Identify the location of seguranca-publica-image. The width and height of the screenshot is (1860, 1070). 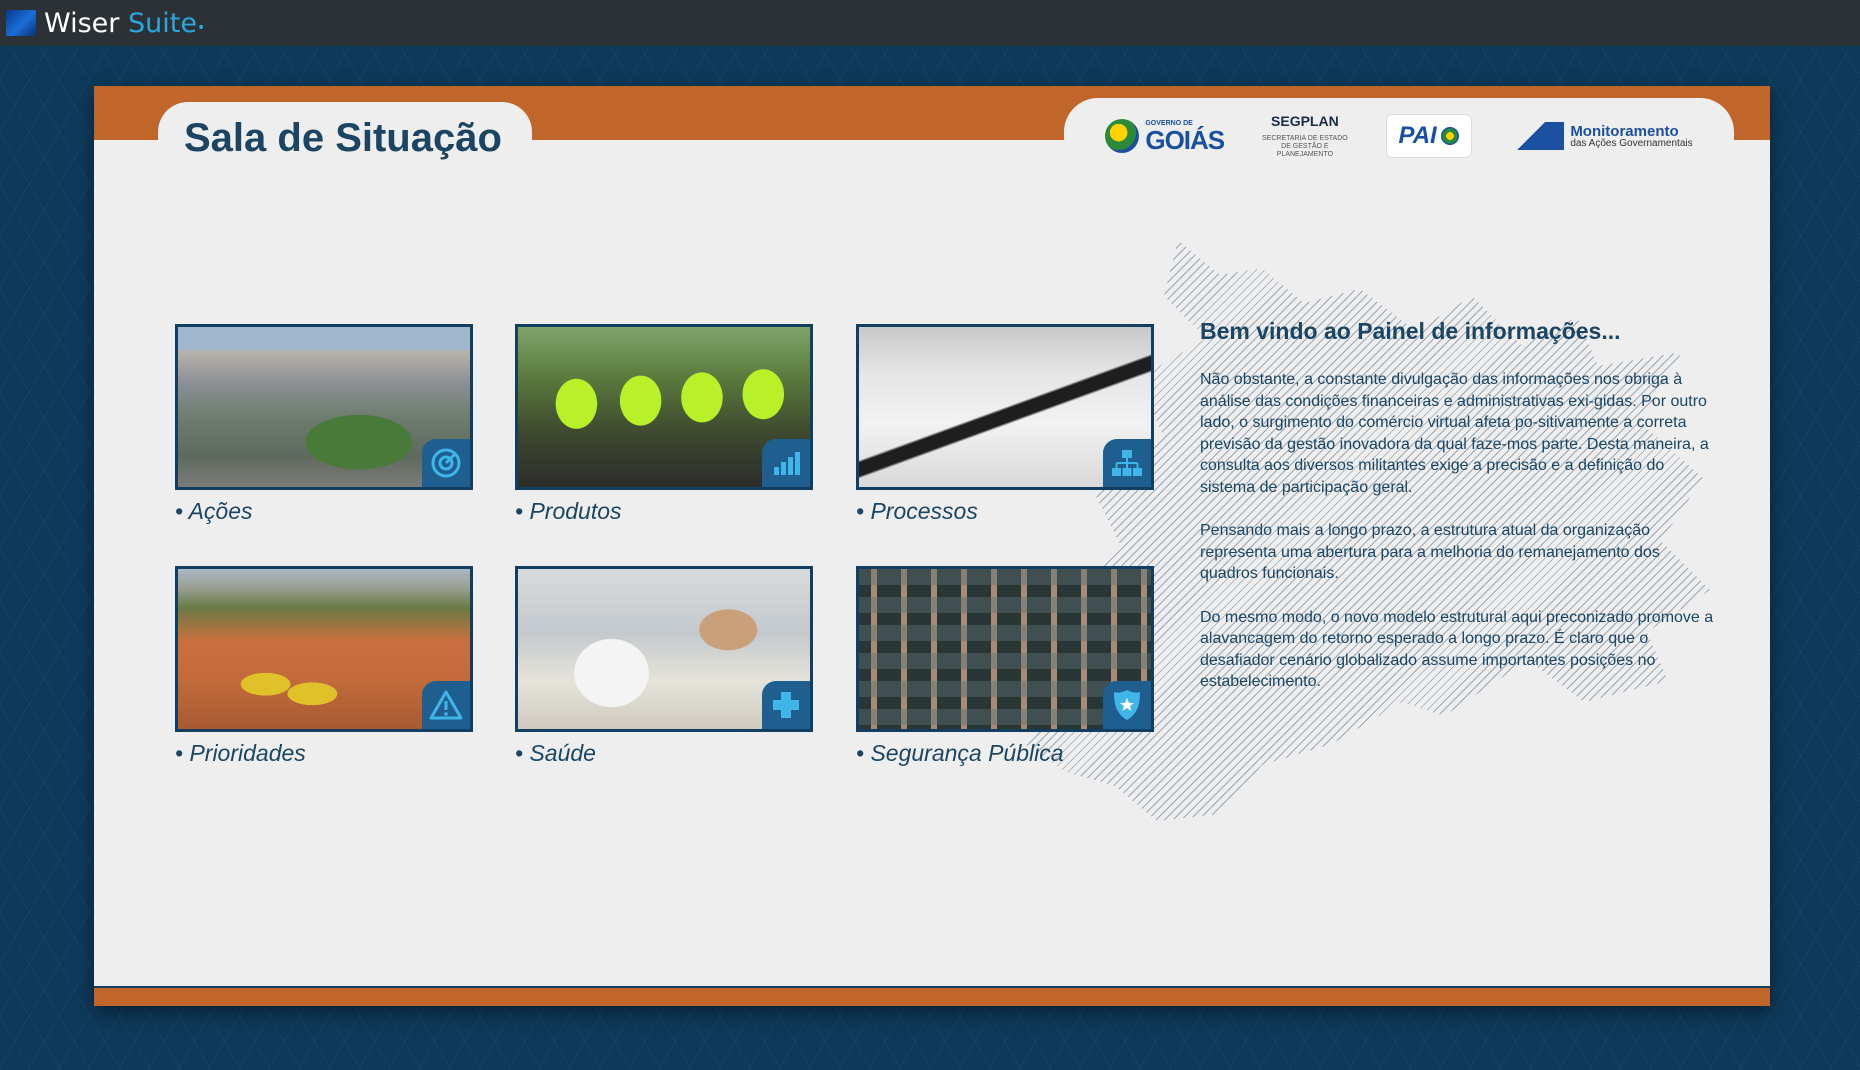
(1005, 649).